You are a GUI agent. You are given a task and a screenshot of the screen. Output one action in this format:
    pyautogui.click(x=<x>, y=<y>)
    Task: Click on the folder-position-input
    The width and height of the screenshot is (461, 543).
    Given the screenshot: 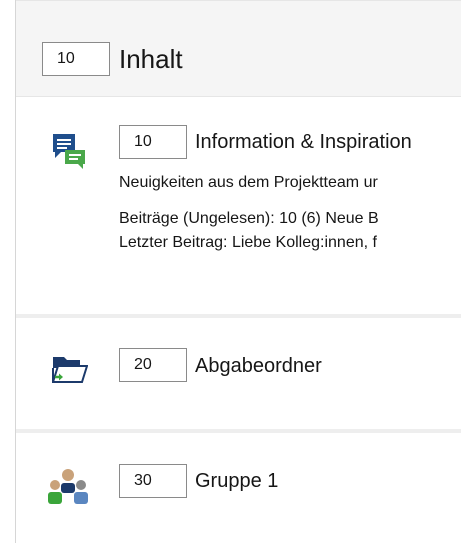 What is the action you would take?
    pyautogui.click(x=153, y=365)
    